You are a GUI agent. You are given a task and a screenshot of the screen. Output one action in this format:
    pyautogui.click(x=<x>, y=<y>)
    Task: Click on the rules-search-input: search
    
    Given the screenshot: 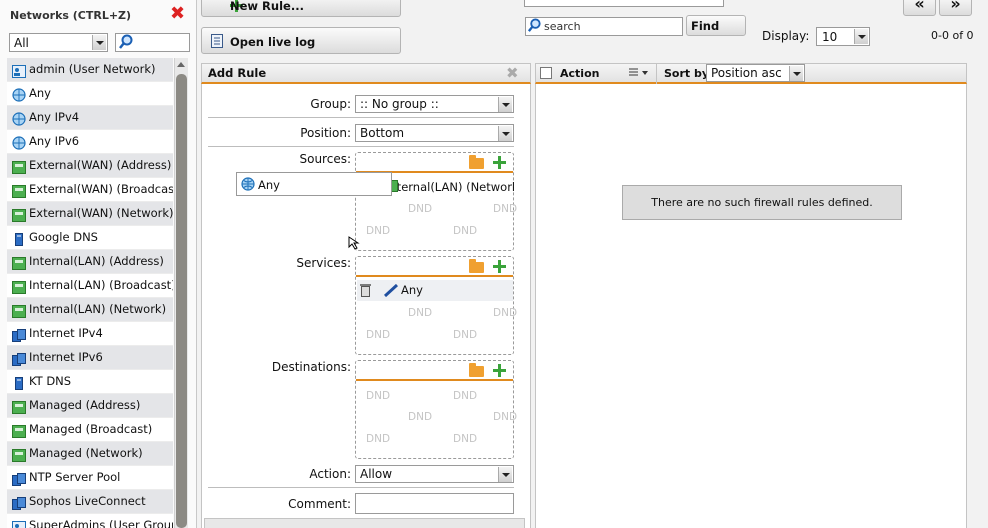 What is the action you would take?
    pyautogui.click(x=604, y=26)
    